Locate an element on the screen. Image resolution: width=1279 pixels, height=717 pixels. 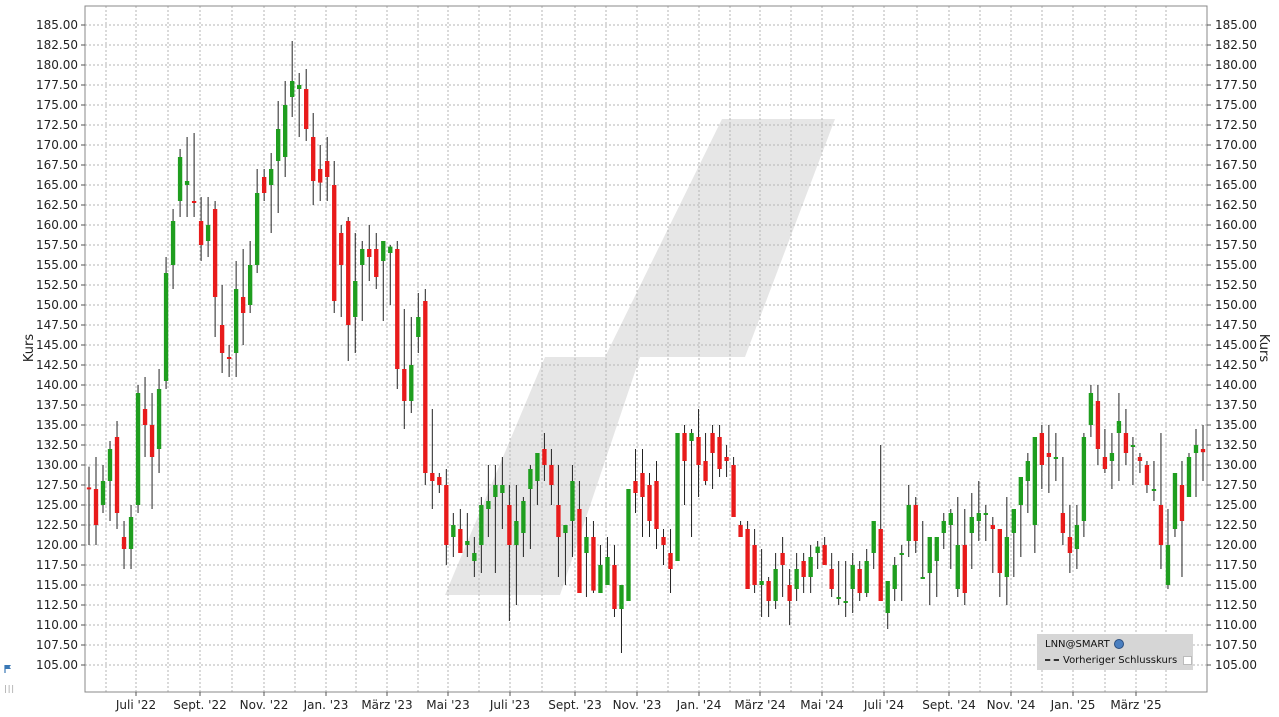
y-tick-label-right: 122.50 is located at coordinates (1236, 525).